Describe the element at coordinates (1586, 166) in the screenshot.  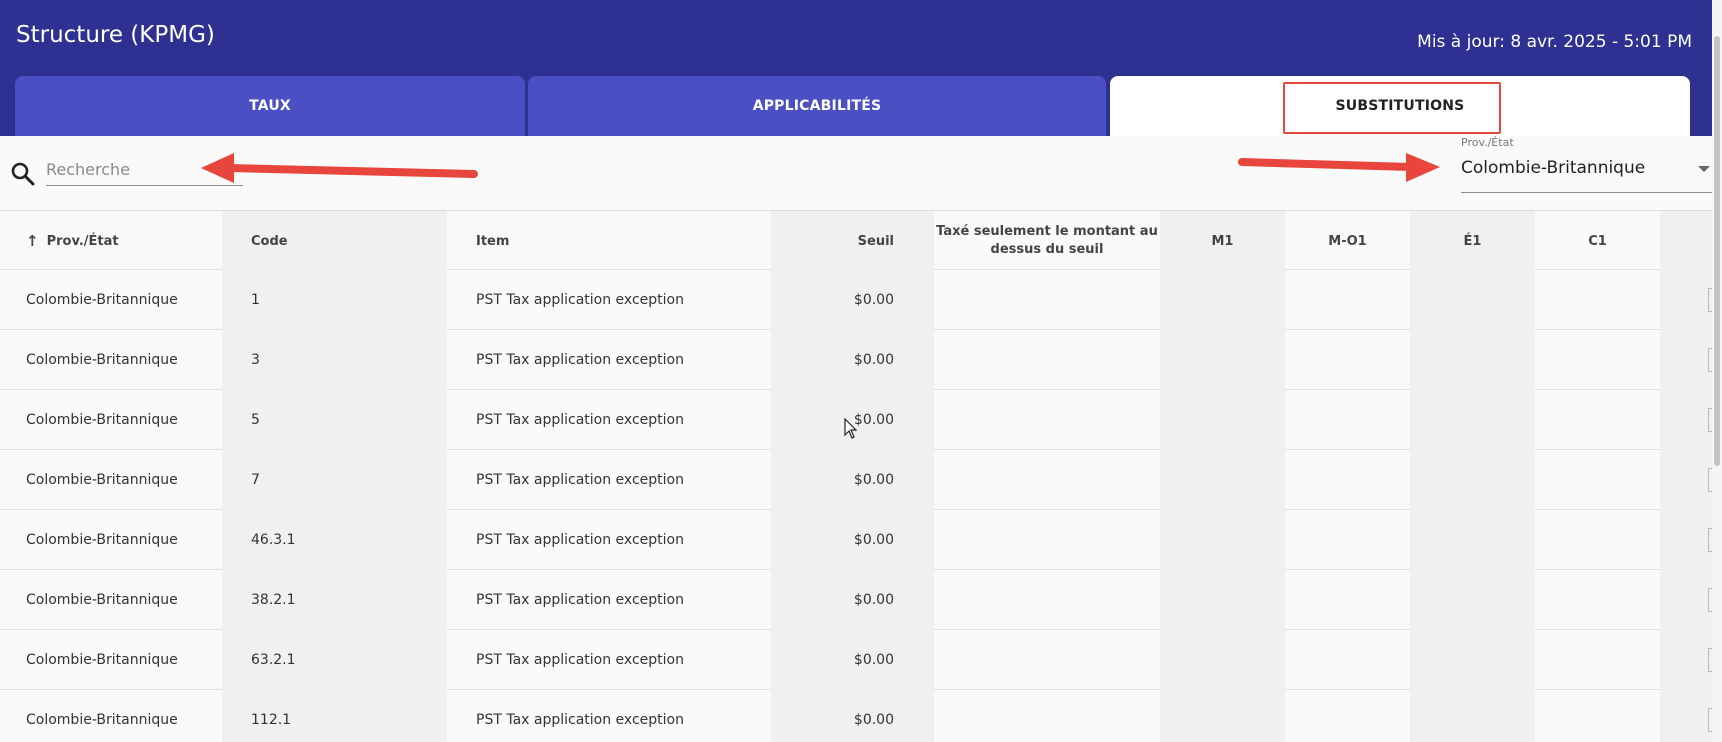
I see `province-select: Prov./État Colombie-Britannique` at that location.